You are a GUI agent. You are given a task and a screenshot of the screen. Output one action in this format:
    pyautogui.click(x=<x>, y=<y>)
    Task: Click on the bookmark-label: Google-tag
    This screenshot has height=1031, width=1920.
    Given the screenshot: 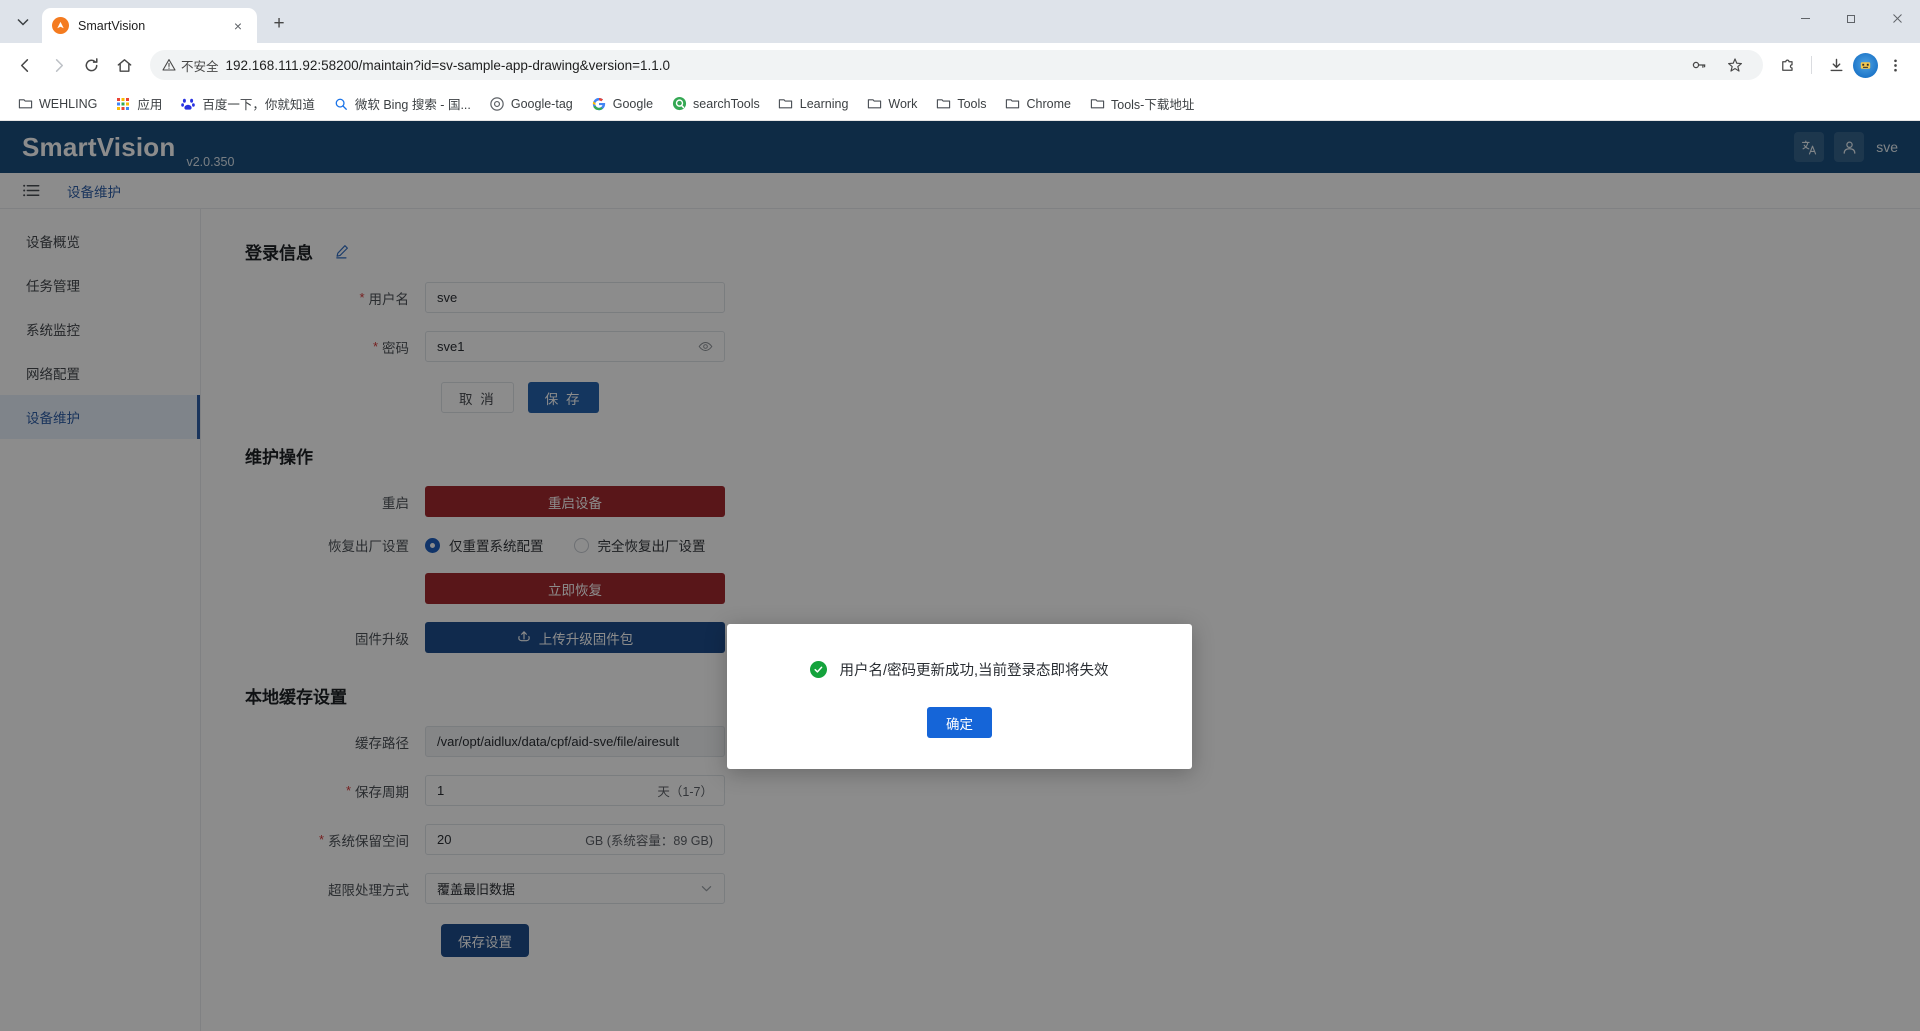 What is the action you would take?
    pyautogui.click(x=541, y=103)
    